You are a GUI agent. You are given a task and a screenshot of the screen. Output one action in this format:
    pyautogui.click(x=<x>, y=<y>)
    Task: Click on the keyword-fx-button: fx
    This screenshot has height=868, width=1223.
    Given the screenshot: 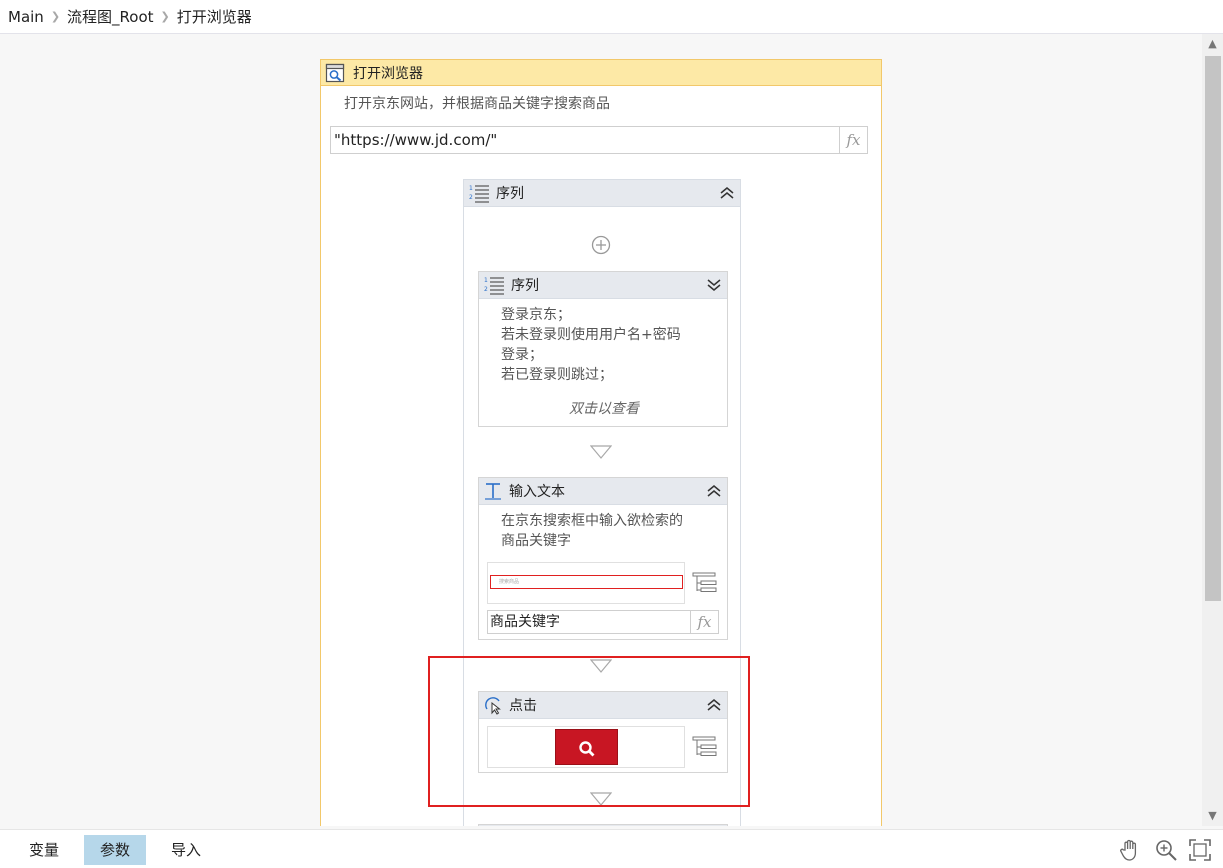 What is the action you would take?
    pyautogui.click(x=705, y=622)
    